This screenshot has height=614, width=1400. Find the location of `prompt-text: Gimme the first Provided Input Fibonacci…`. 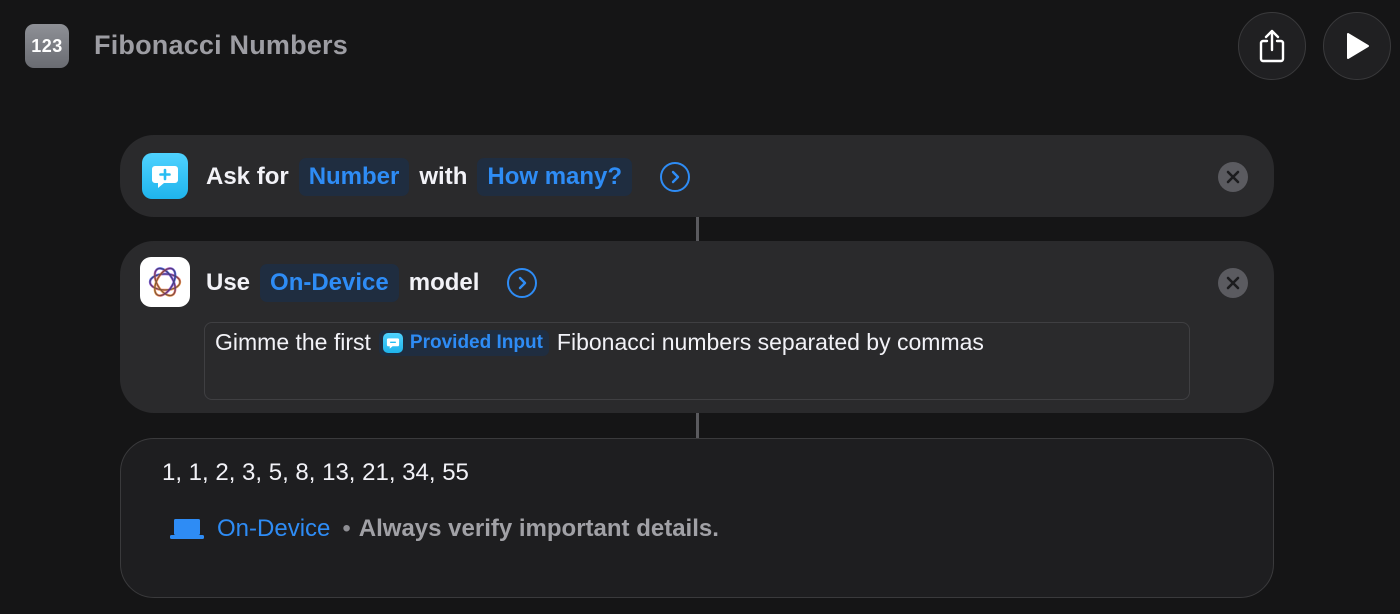

prompt-text: Gimme the first Provided Input Fibonacci… is located at coordinates (599, 342).